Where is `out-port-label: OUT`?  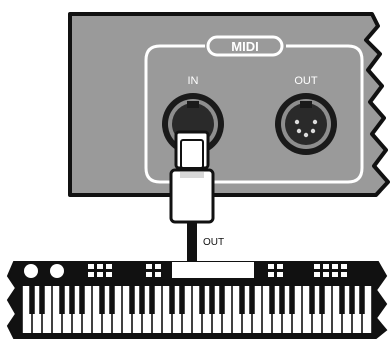
out-port-label: OUT is located at coordinates (306, 81).